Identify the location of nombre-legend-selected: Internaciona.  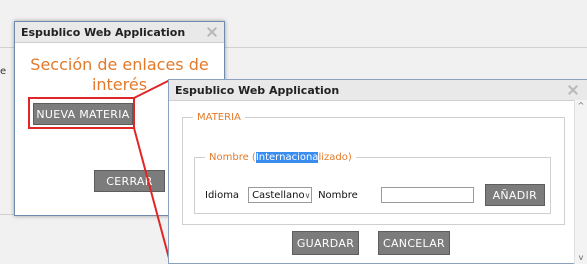
(287, 157).